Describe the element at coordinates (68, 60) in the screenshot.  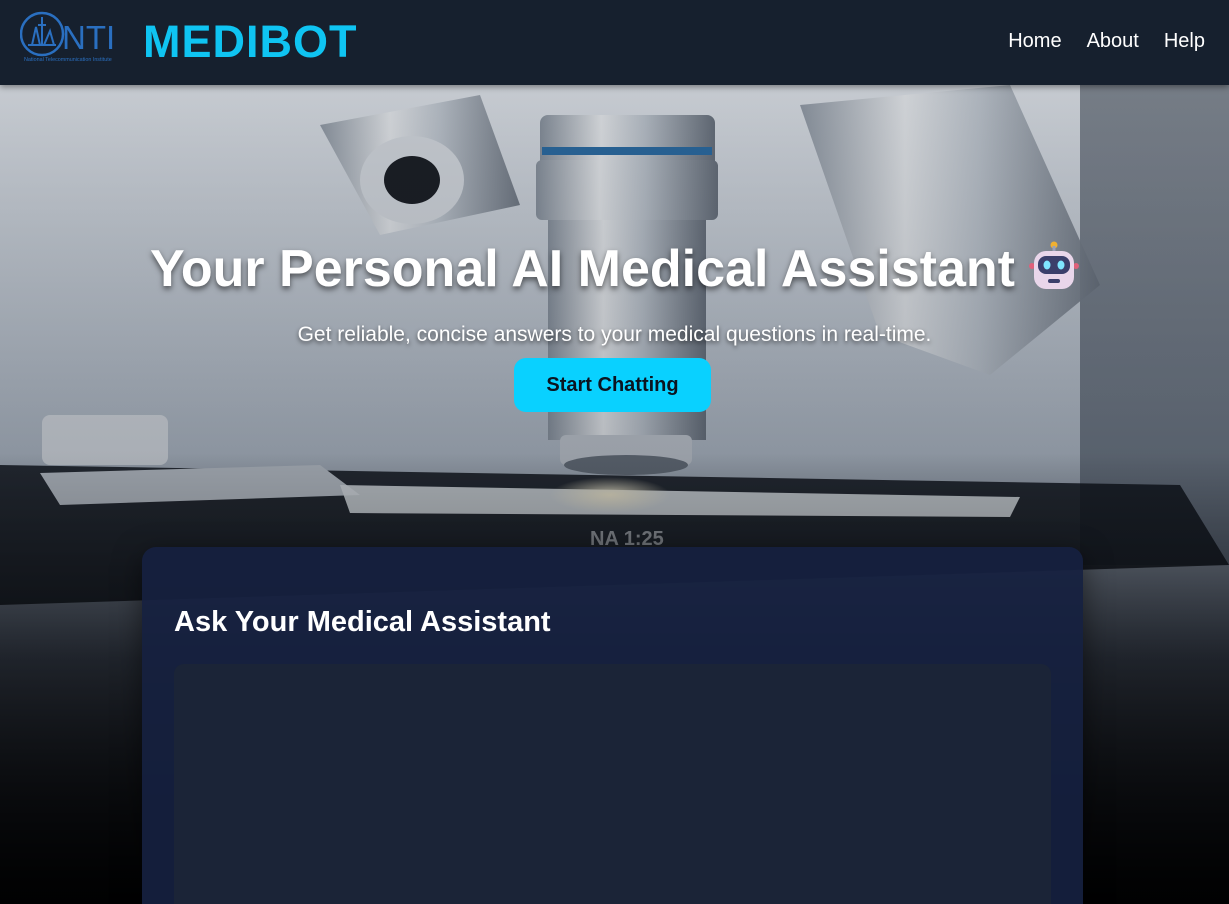
I see `logo-subtext: National Telecommunication Institute` at that location.